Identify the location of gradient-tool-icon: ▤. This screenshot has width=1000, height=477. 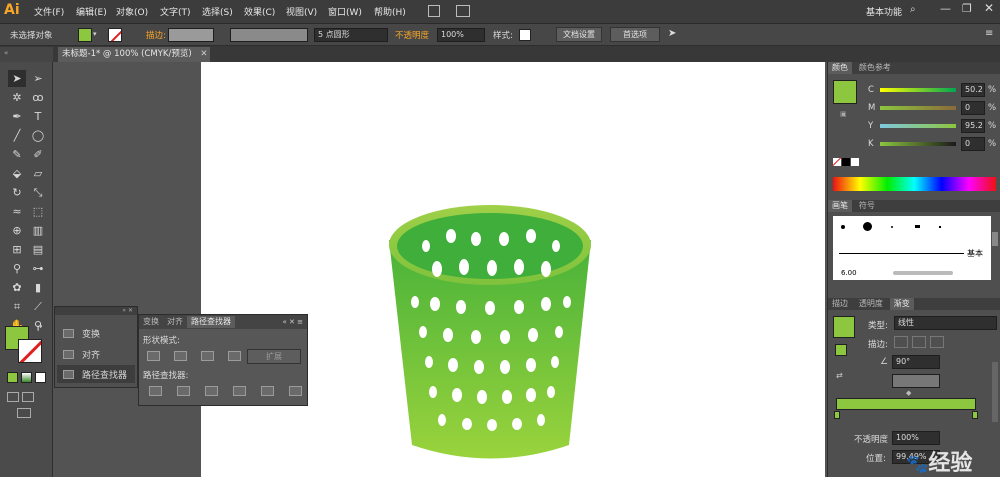
(38, 249).